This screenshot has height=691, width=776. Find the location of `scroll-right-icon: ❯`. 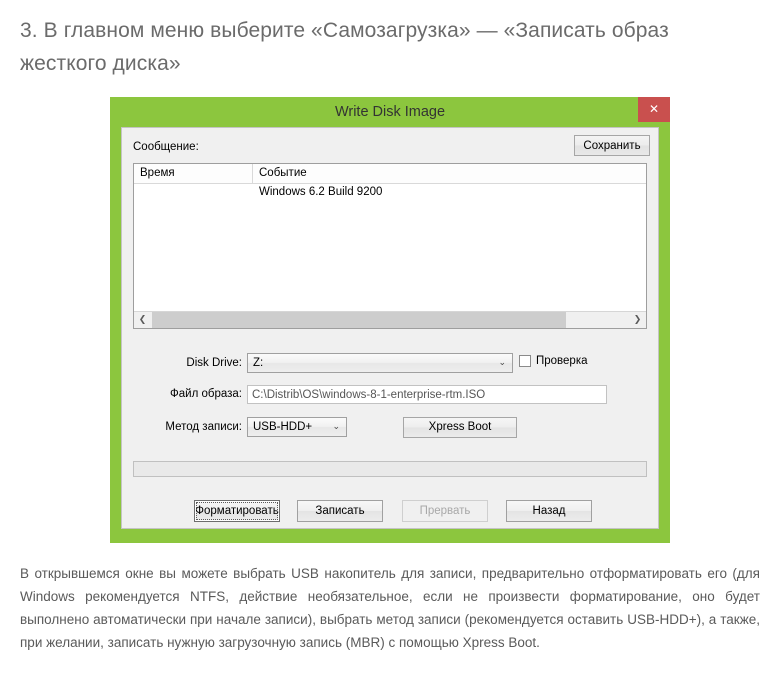

scroll-right-icon: ❯ is located at coordinates (637, 320).